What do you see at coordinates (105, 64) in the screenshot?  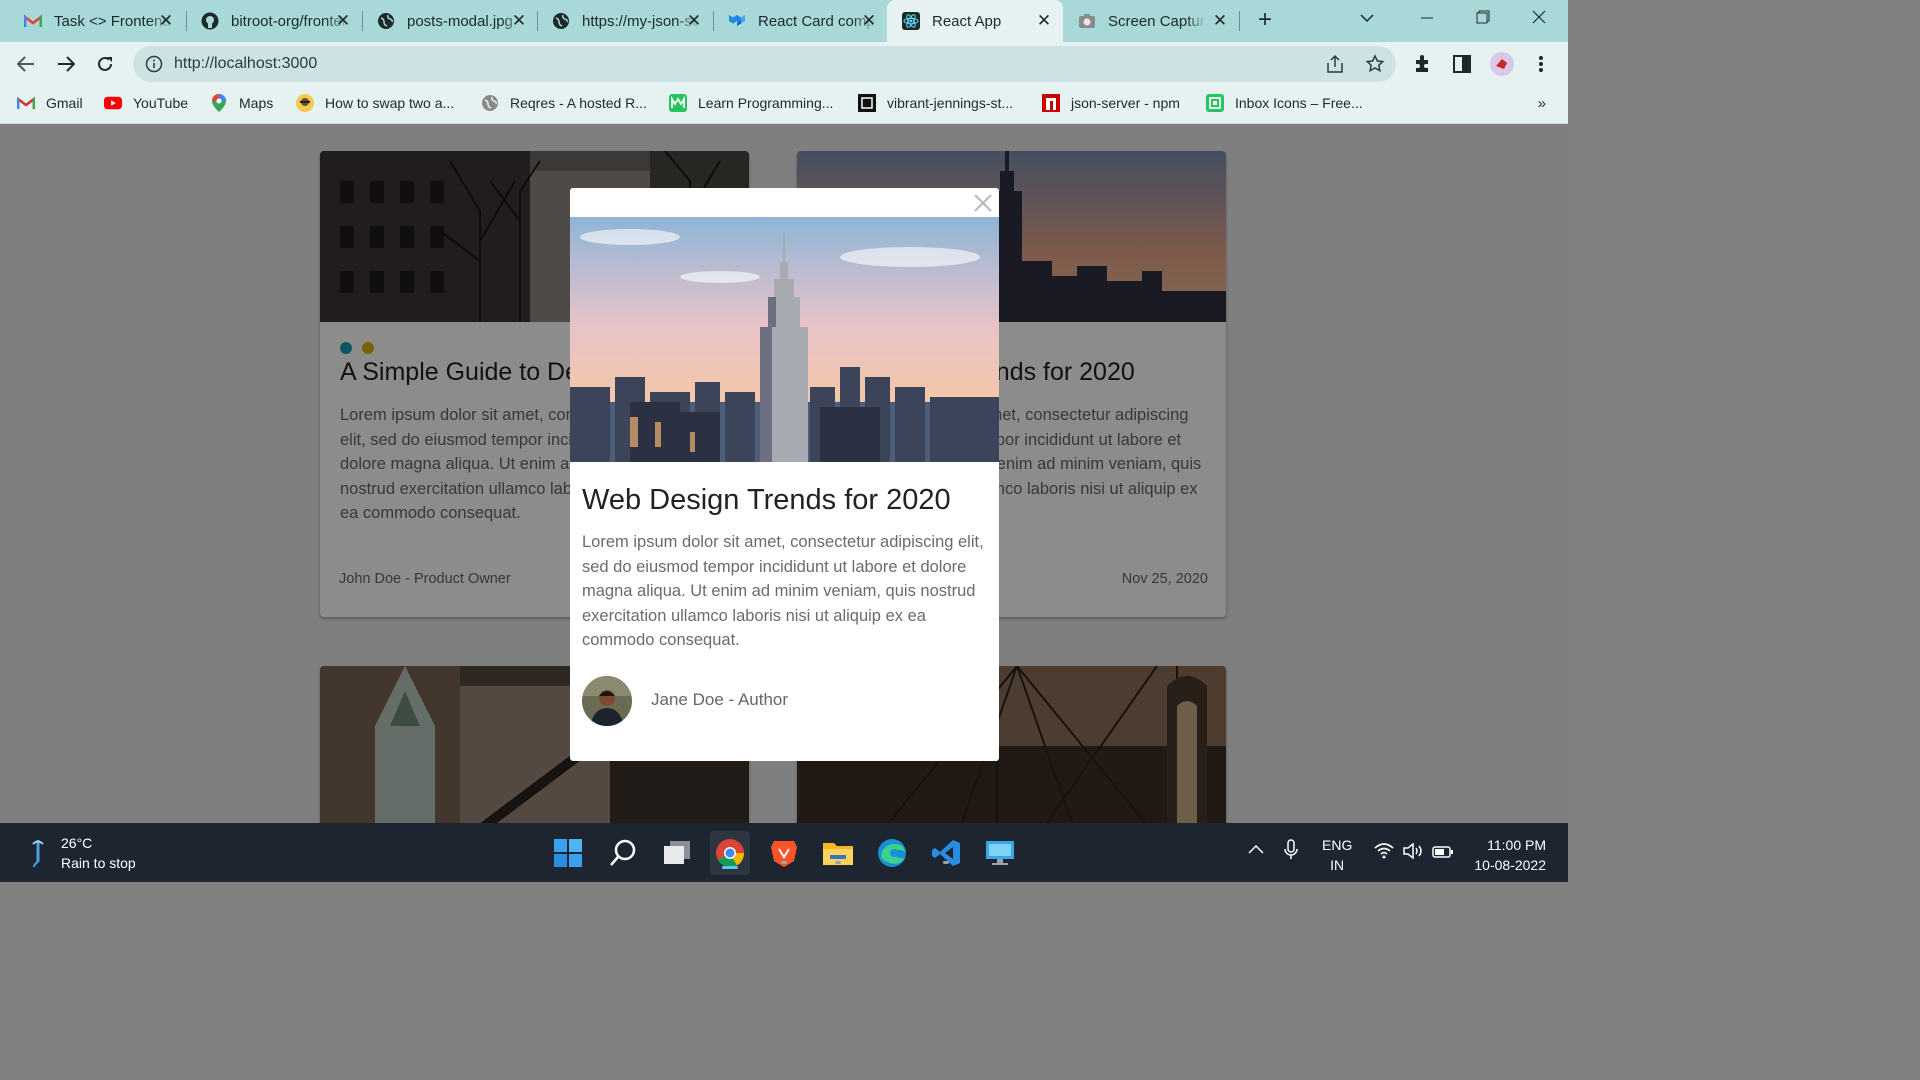 I see `reload-icon` at bounding box center [105, 64].